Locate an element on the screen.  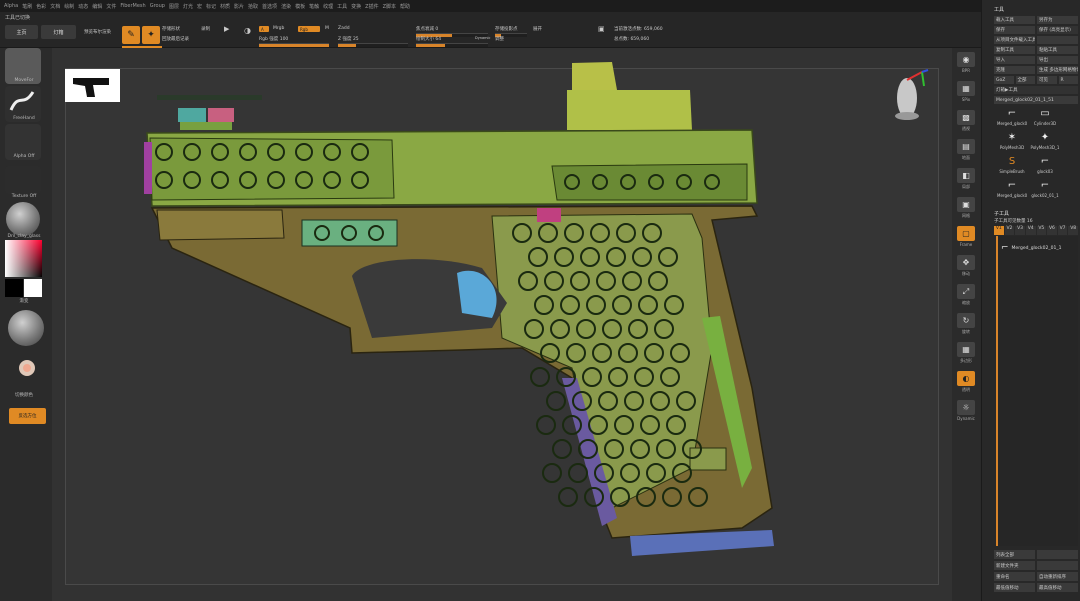
view-tool-icon: ◐ is located at coordinates (966, 378).